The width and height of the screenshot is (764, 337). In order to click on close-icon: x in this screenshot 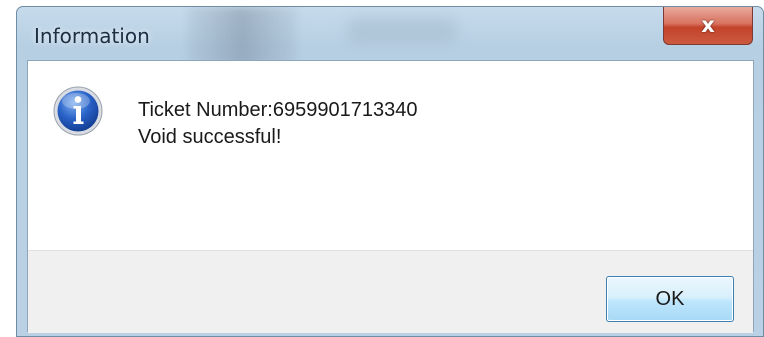, I will do `click(708, 25)`.